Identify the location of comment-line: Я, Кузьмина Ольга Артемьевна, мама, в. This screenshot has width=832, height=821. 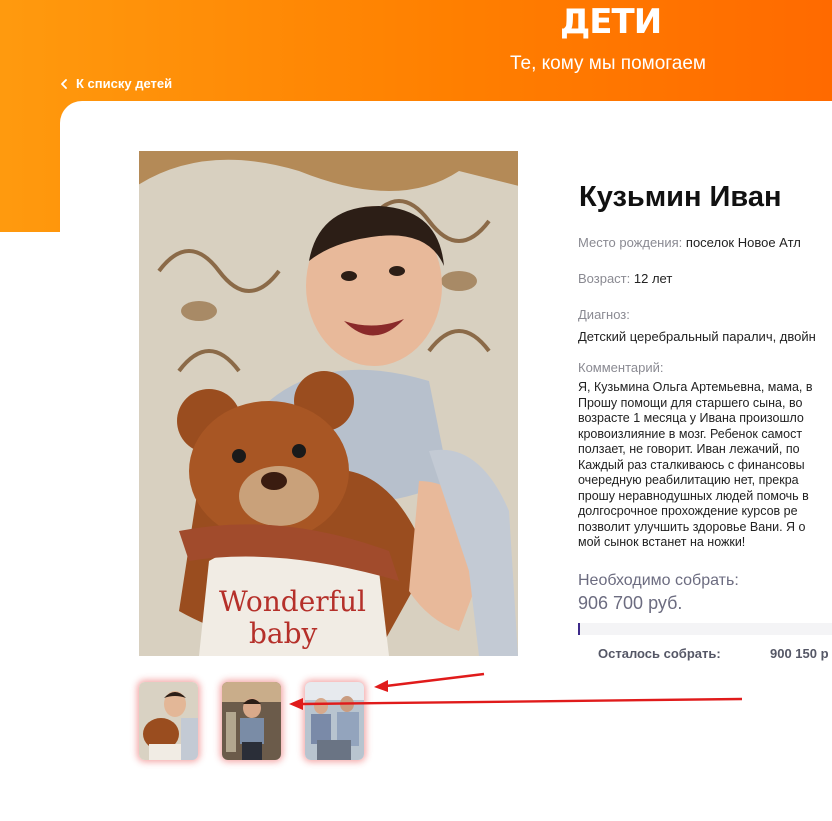
(695, 387).